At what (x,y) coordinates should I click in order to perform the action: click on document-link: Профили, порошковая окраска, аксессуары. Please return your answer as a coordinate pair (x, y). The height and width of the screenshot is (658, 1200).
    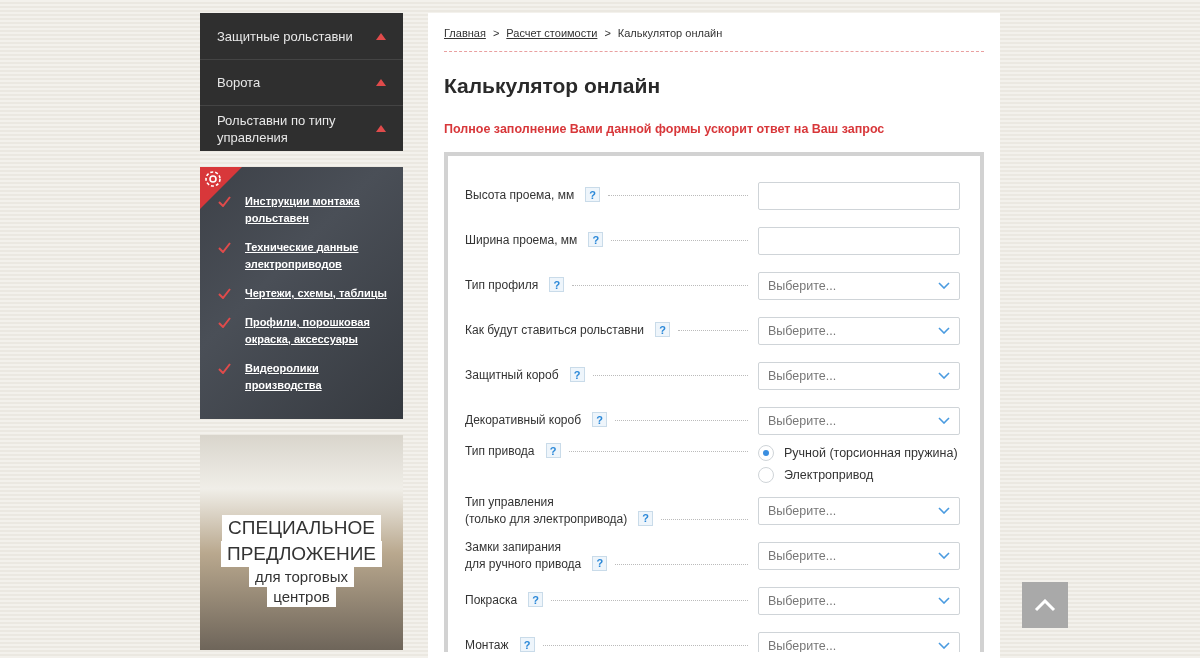
    Looking at the image, I should click on (321, 331).